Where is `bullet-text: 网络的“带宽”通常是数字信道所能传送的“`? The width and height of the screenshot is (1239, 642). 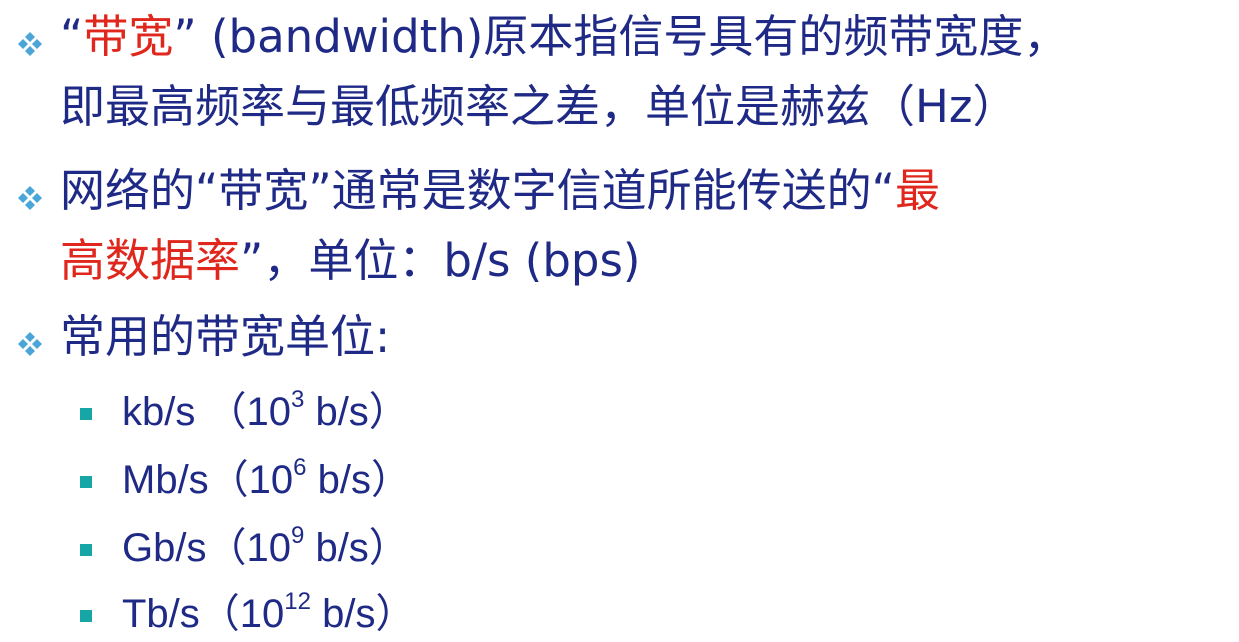
bullet-text: 网络的“带宽”通常是数字信道所能传送的“ is located at coordinates (477, 190).